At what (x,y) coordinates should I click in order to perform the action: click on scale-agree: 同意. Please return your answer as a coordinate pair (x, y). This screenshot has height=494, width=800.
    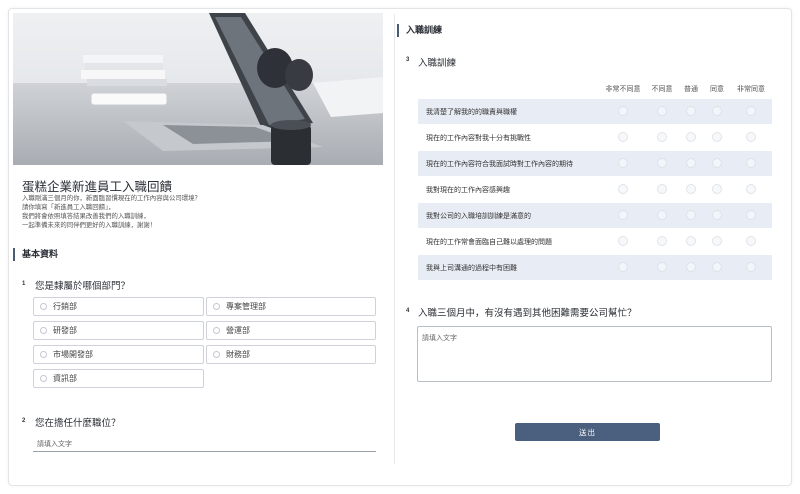
    Looking at the image, I should click on (717, 89).